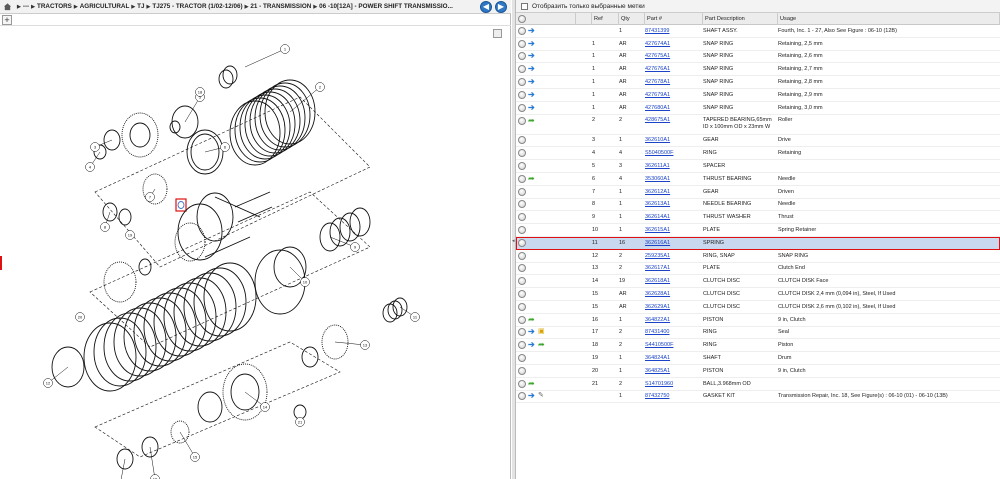 The height and width of the screenshot is (479, 1000). Describe the element at coordinates (889, 18) in the screenshot. I see `header-usage: Usage` at that location.